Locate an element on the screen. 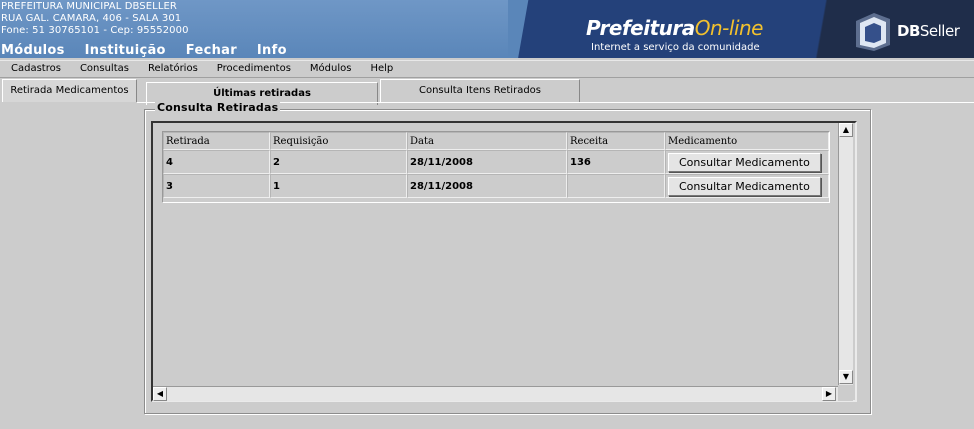 This screenshot has height=429, width=974. top-menu: Módulos Instituição Fechar Info is located at coordinates (153, 50).